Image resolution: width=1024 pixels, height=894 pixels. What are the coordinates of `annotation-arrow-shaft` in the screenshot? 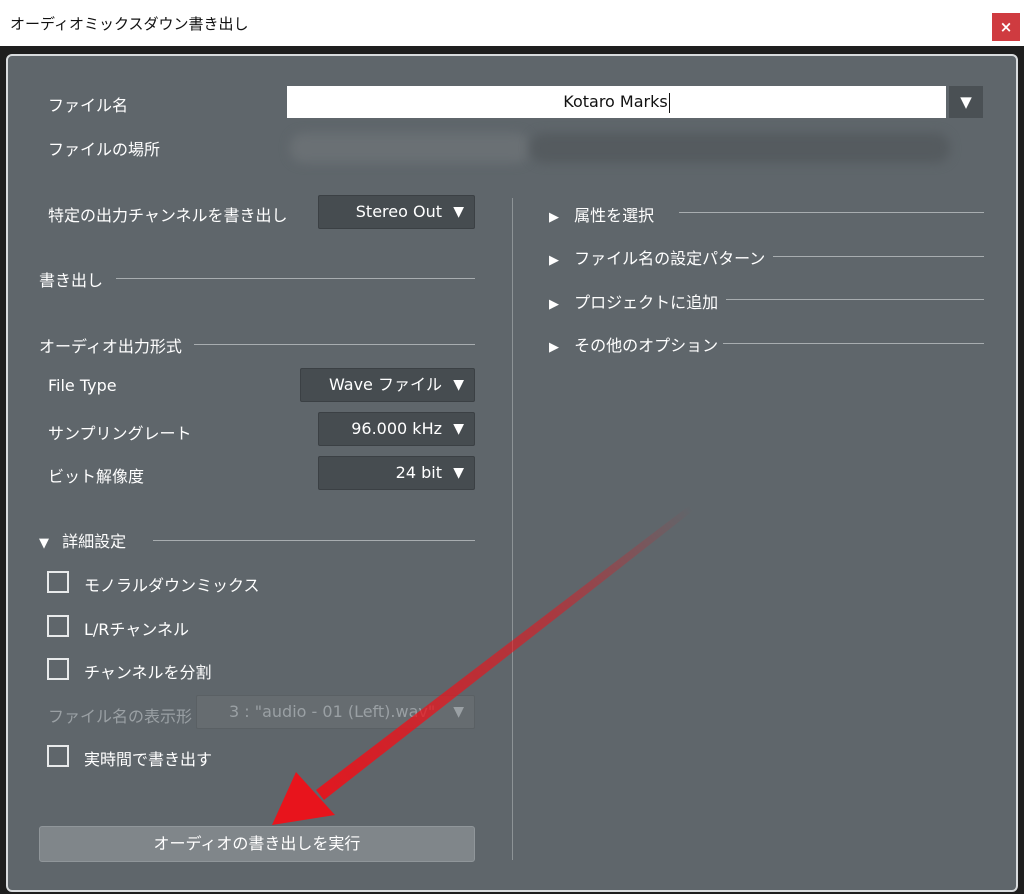 It's located at (505, 652).